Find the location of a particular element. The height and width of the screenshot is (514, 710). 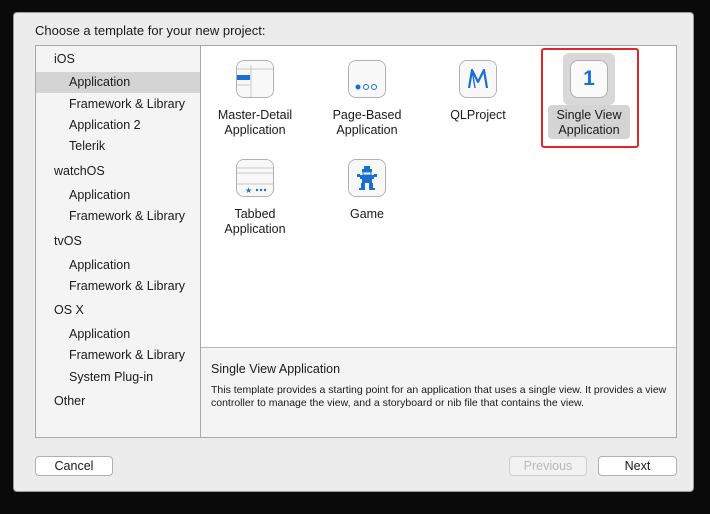

sidebar-item-ios-application: Application is located at coordinates (118, 82).